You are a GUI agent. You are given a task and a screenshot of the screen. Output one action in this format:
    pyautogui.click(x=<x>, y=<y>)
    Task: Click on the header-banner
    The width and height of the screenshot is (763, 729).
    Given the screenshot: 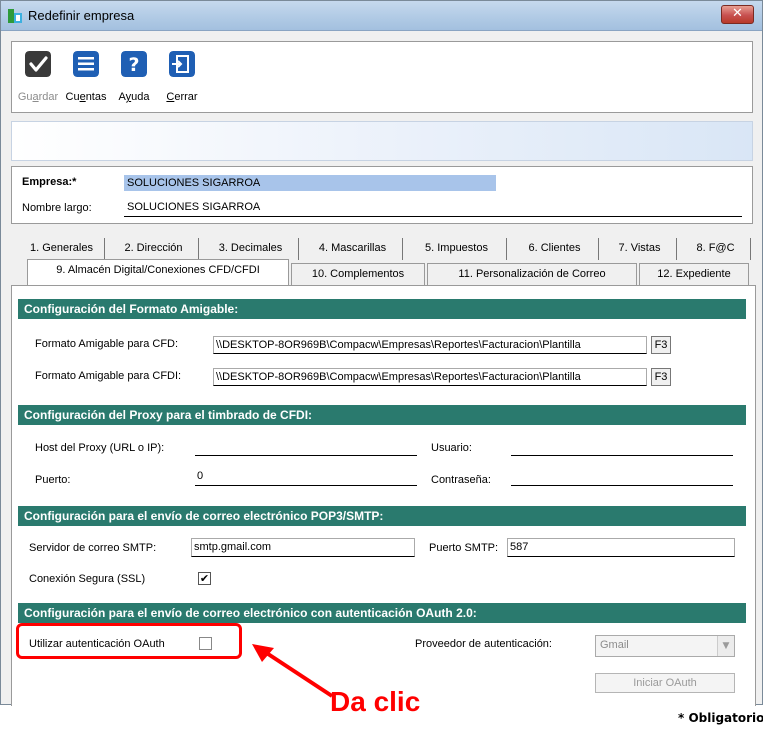 What is the action you would take?
    pyautogui.click(x=382, y=141)
    